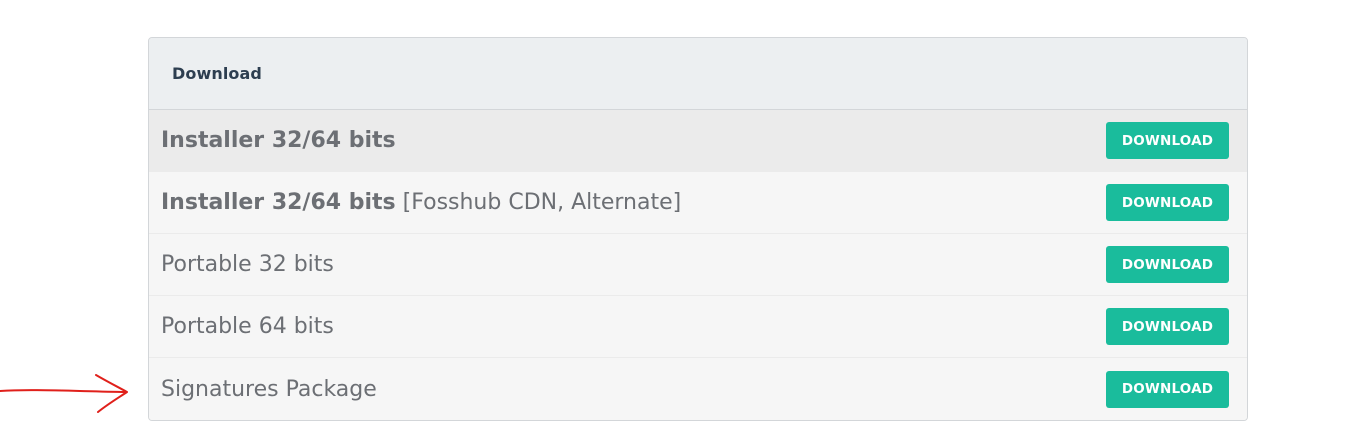 This screenshot has height=446, width=1351. What do you see at coordinates (698, 74) in the screenshot?
I see `panel-header: Download` at bounding box center [698, 74].